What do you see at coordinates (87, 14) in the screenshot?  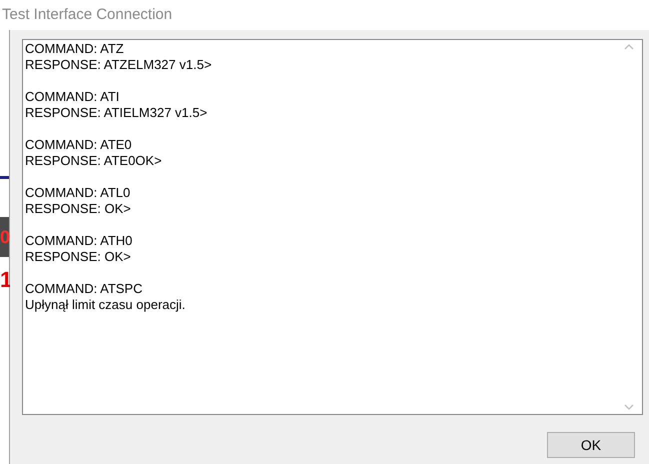 I see `window-title: Test Interface Connection` at bounding box center [87, 14].